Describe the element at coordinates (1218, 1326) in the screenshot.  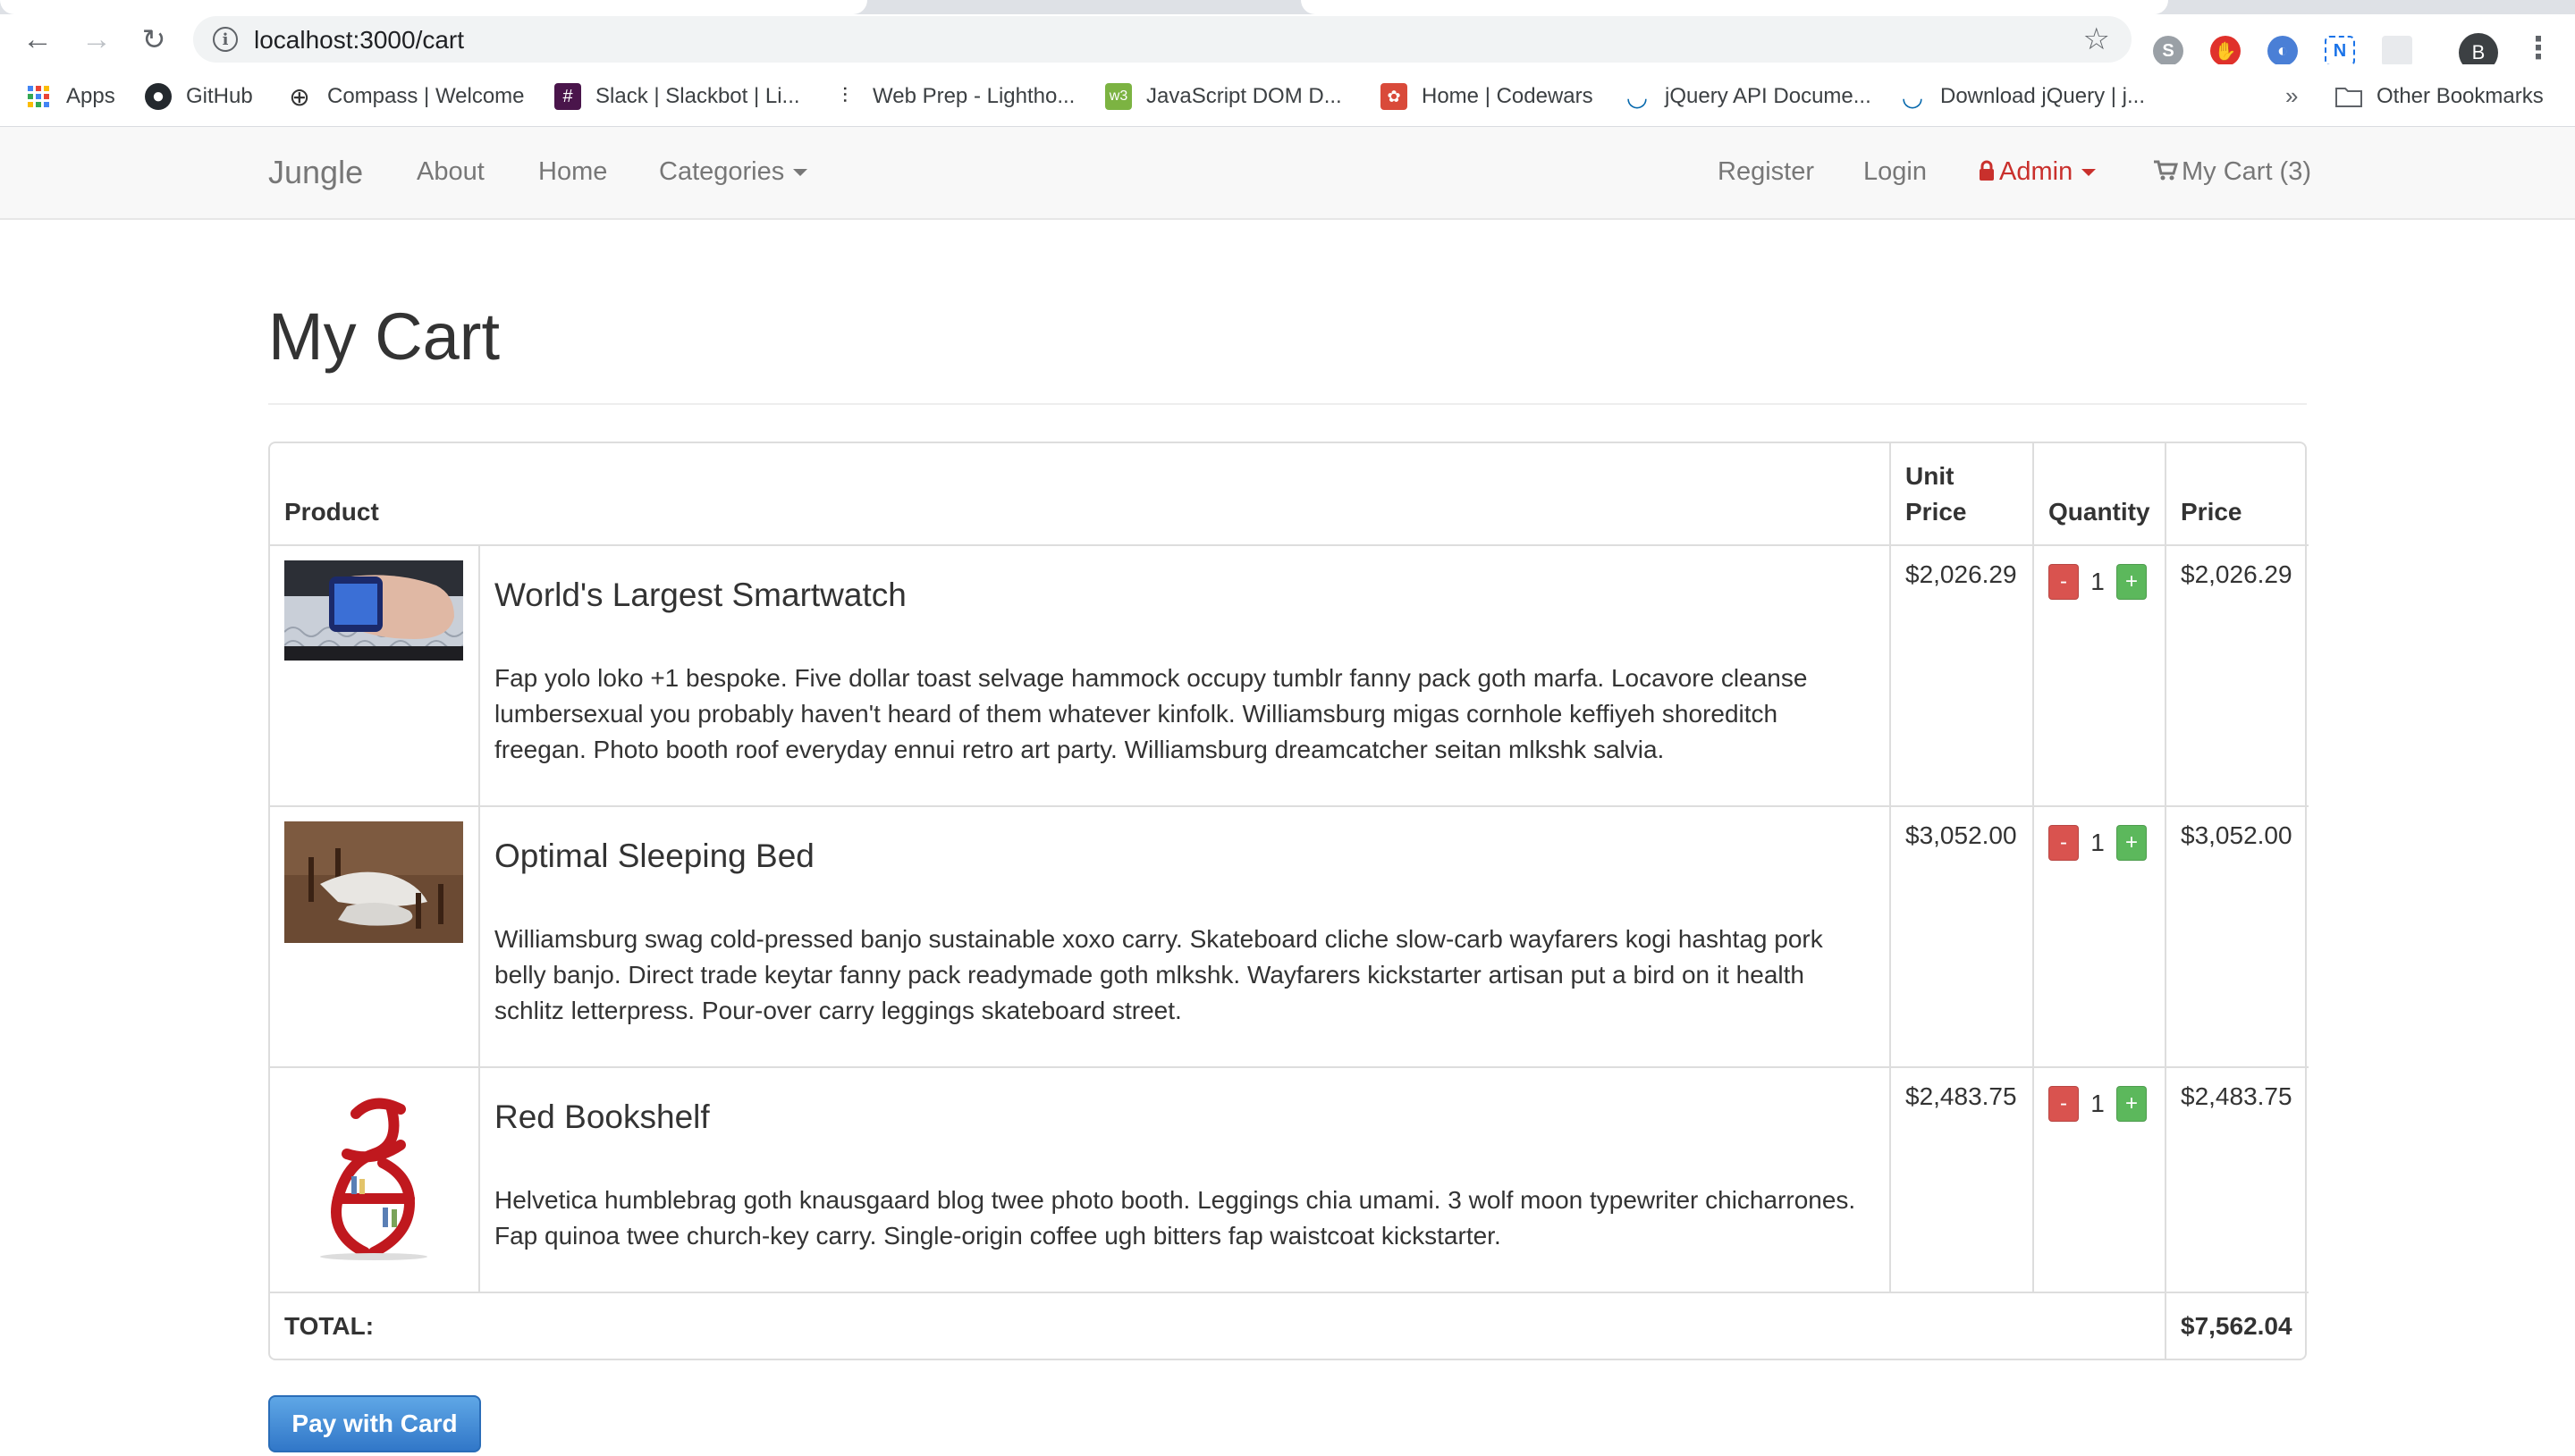
I see `total-label: TOTAL:` at that location.